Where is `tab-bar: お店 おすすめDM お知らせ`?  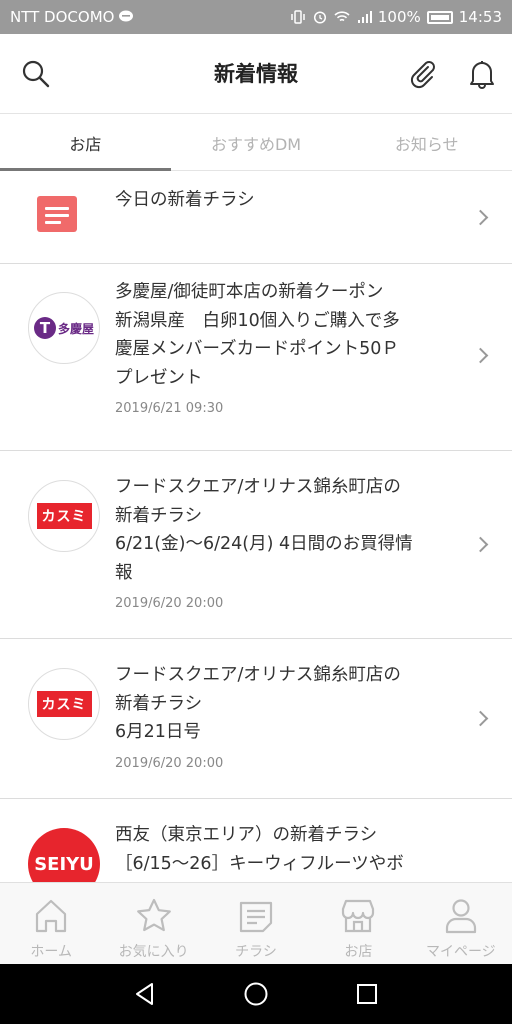 tab-bar: お店 おすすめDM お知らせ is located at coordinates (256, 142).